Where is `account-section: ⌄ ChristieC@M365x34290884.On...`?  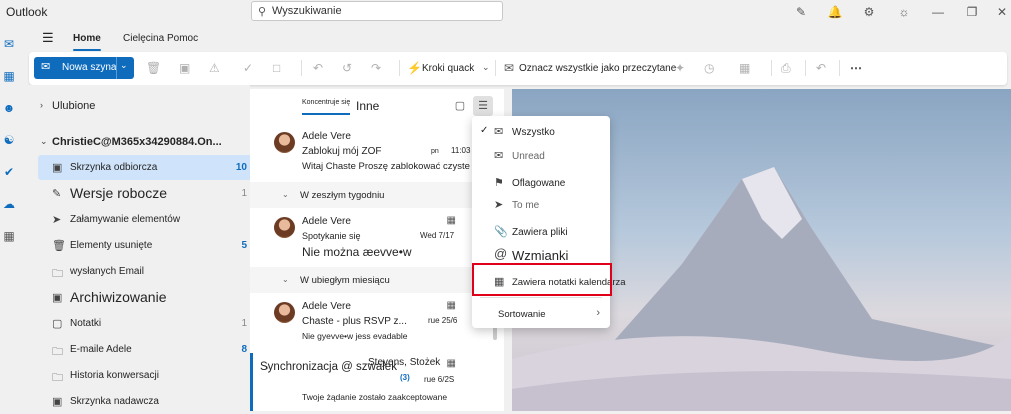
account-section: ⌄ ChristieC@M365x34290884.On... is located at coordinates (134, 141).